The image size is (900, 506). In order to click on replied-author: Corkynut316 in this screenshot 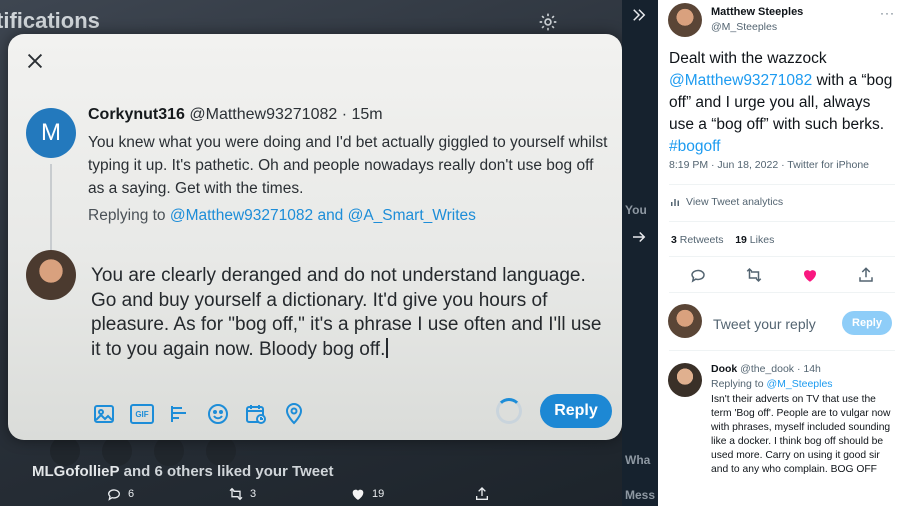, I will do `click(136, 114)`.